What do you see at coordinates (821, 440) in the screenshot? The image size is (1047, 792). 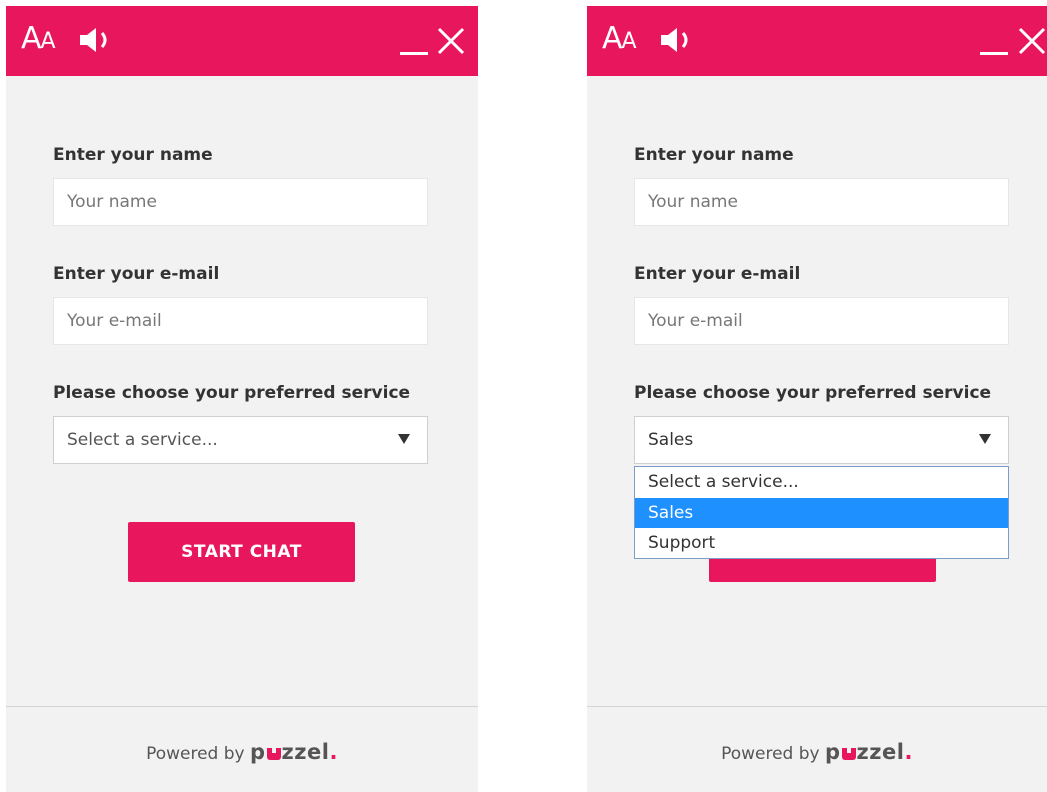 I see `service-select: Sales` at bounding box center [821, 440].